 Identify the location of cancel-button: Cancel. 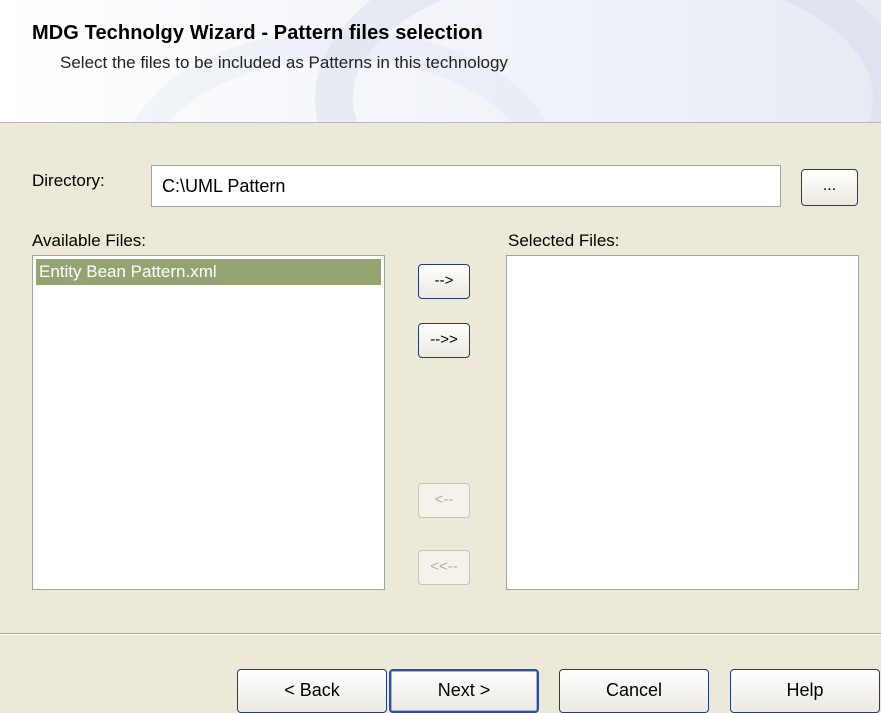
(634, 691).